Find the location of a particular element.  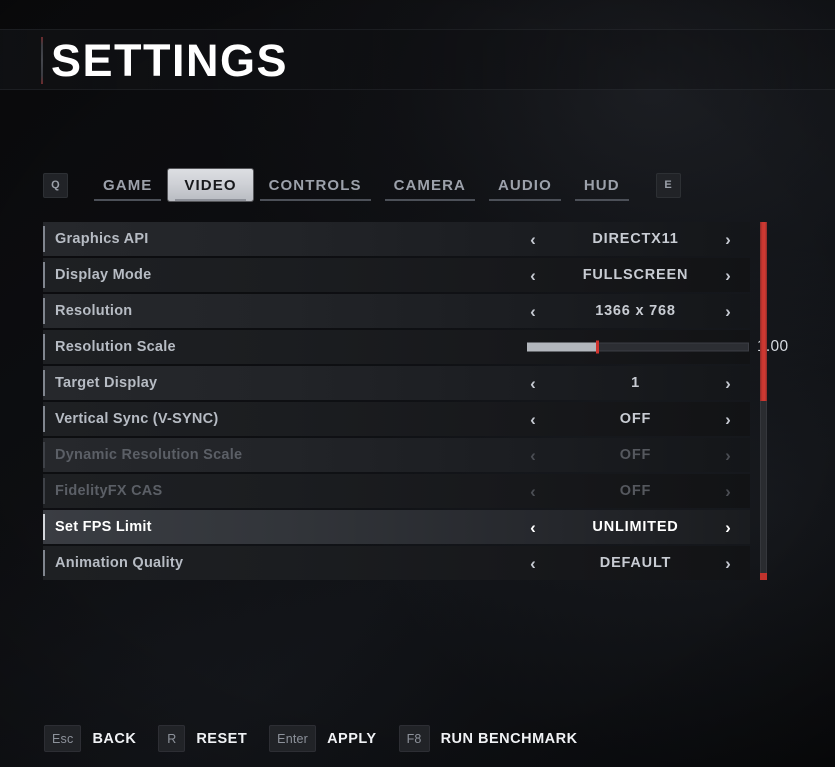

action-back: Esc BACK is located at coordinates (90, 738).